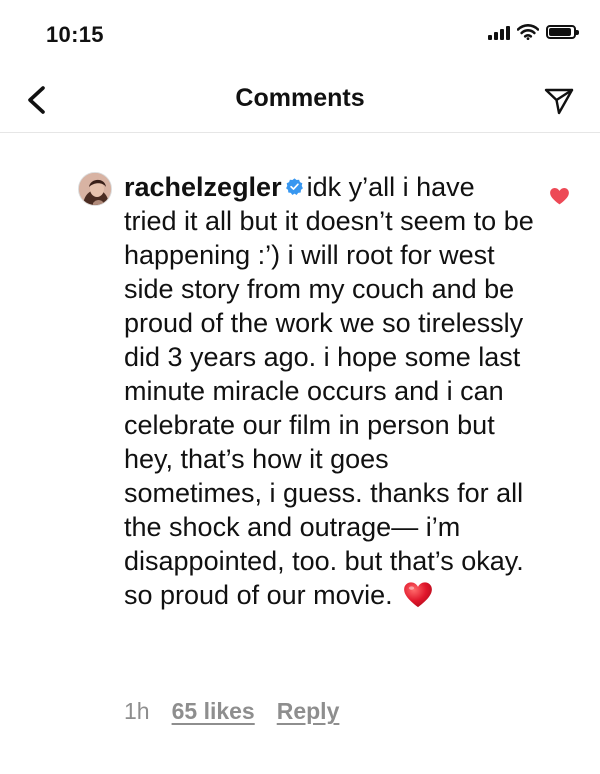  What do you see at coordinates (308, 711) in the screenshot?
I see `reply-button: Reply` at bounding box center [308, 711].